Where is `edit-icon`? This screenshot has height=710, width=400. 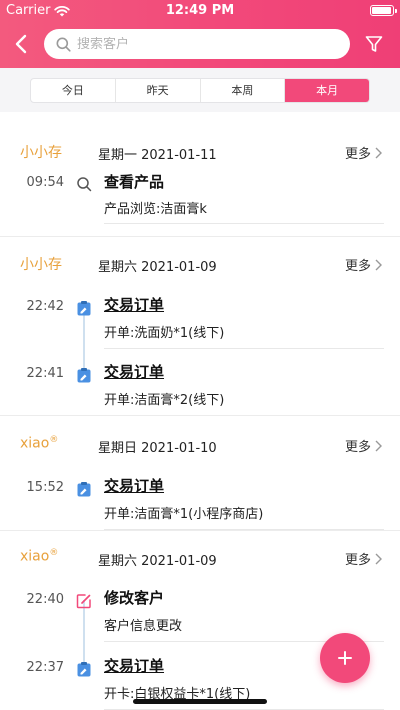 edit-icon is located at coordinates (83, 601).